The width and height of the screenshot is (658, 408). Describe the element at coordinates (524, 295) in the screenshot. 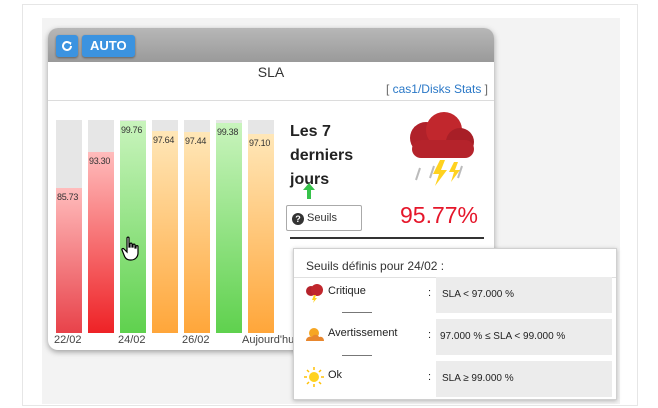

I see `critique-condition: SLA < 97.000 %` at that location.